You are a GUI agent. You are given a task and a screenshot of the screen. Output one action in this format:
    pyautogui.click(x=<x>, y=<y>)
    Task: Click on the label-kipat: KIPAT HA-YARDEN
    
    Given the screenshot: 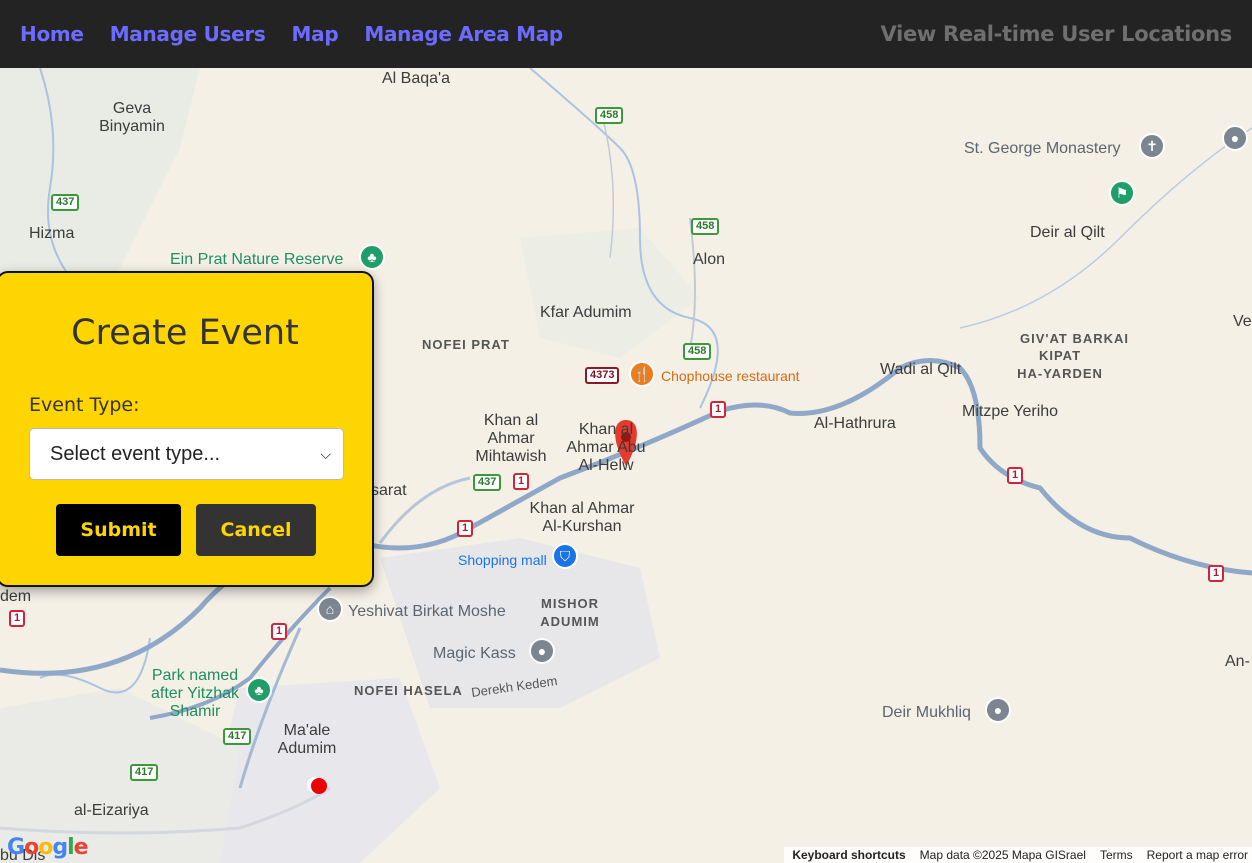 What is the action you would take?
    pyautogui.click(x=1060, y=364)
    